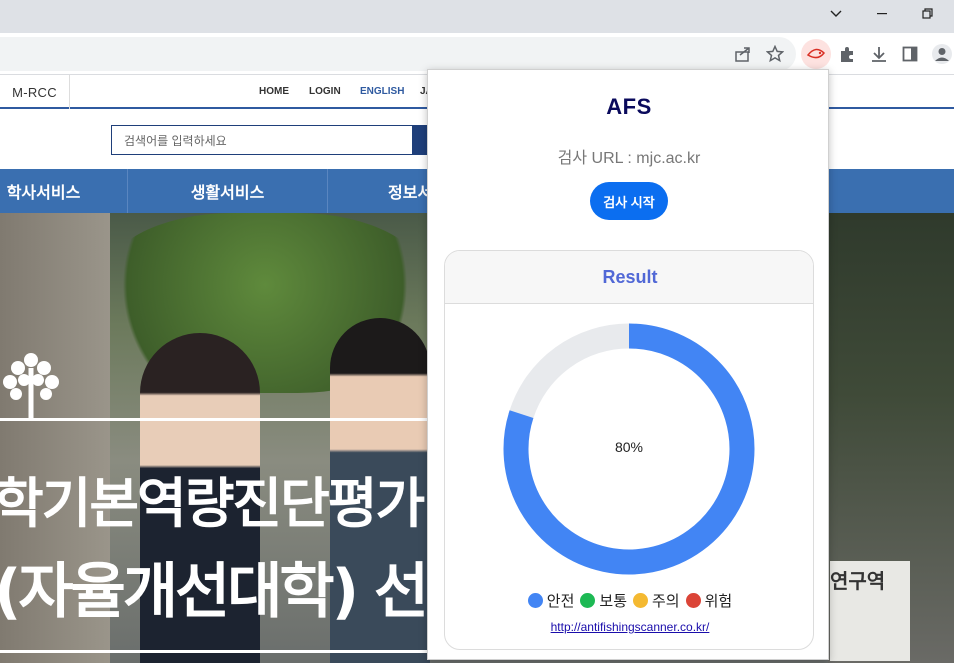 The height and width of the screenshot is (663, 954). Describe the element at coordinates (858, 581) in the screenshot. I see `hero-sign-text: 연구역` at that location.